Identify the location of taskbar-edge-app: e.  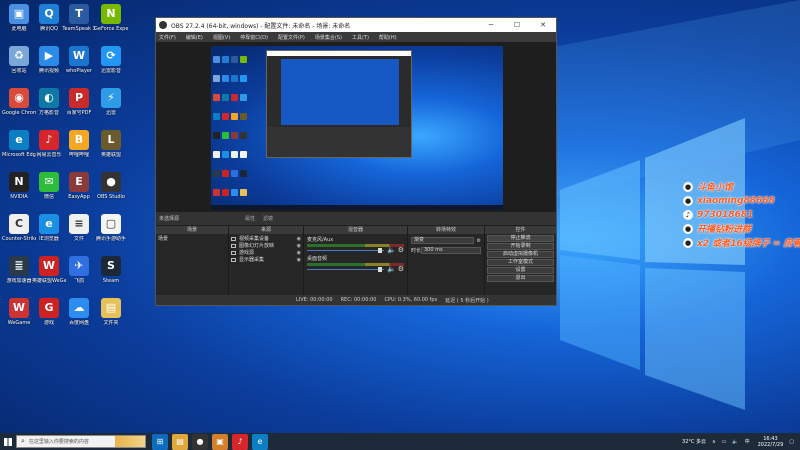
(260, 441).